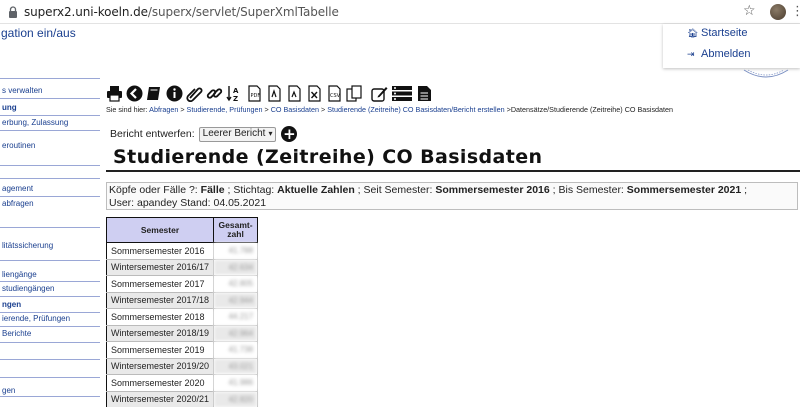 The image size is (800, 407). I want to click on semester-cell: Wintersemester 2018/19, so click(160, 333).